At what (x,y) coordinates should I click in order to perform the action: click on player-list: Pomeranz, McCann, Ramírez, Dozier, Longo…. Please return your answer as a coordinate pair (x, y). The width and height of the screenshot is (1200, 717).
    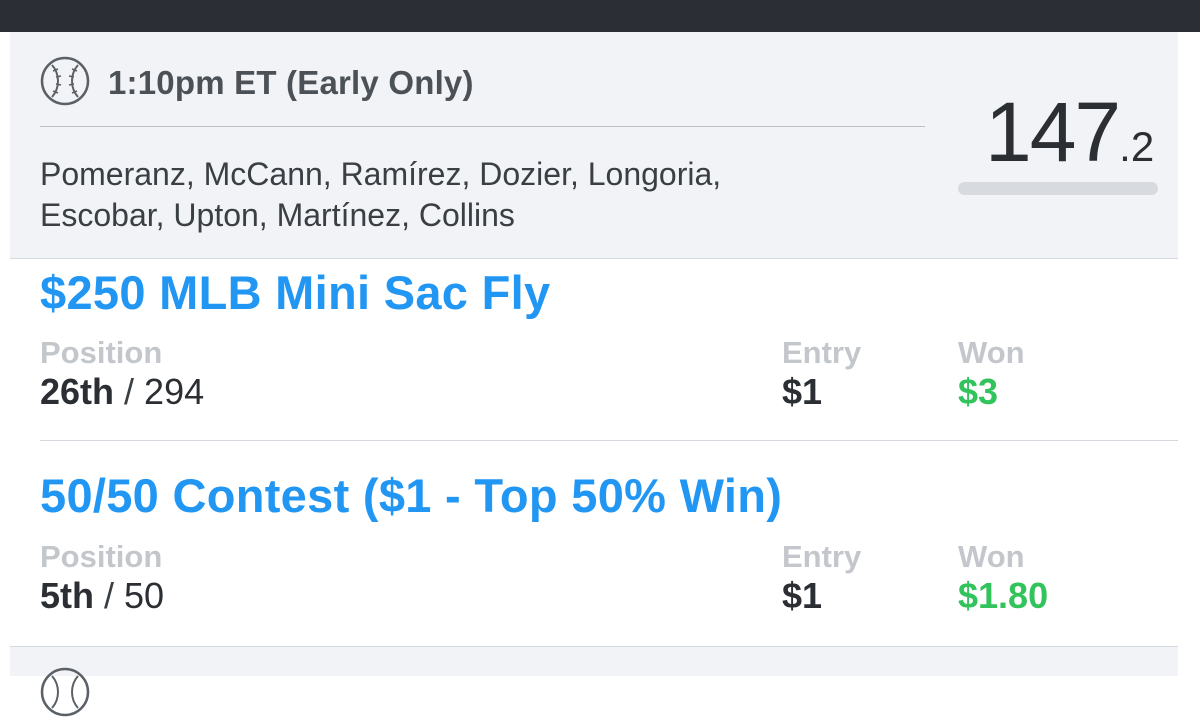
    Looking at the image, I should click on (455, 195).